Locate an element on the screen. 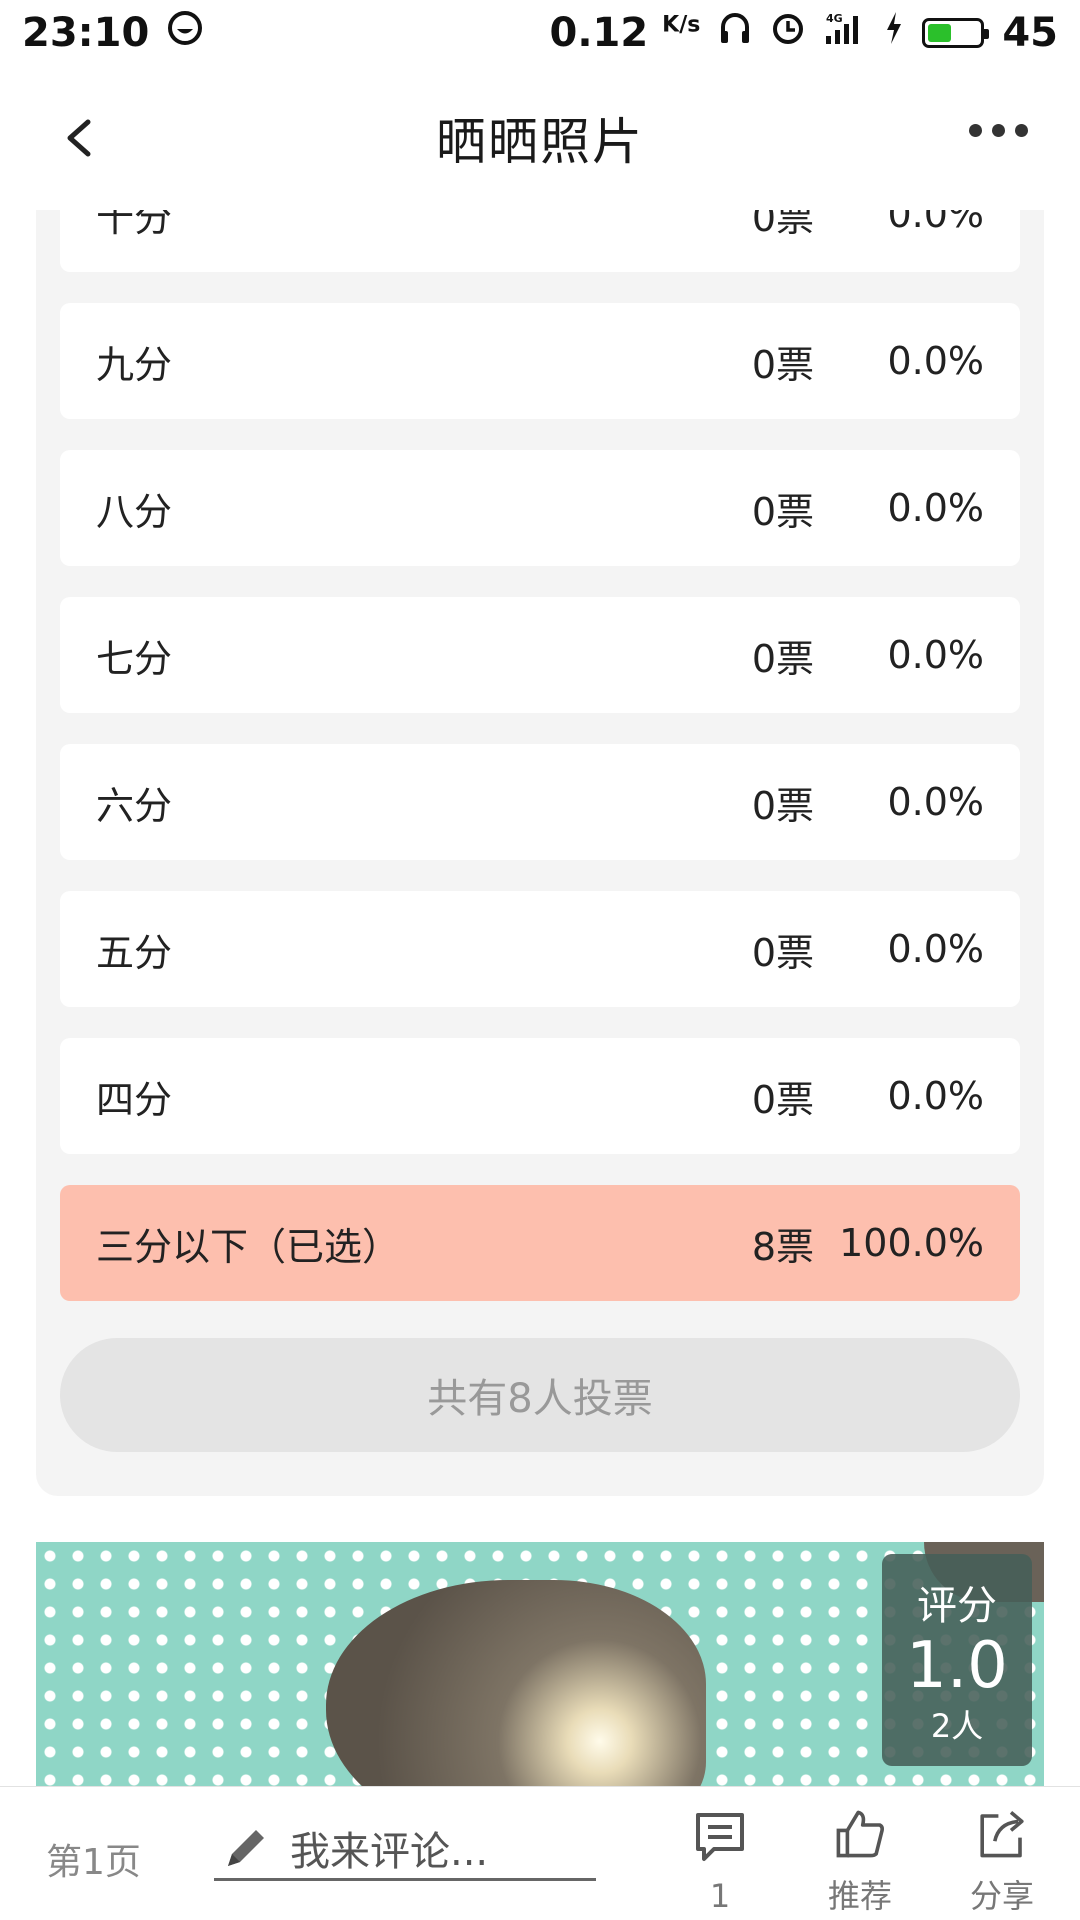 Image resolution: width=1080 pixels, height=1920 pixels. score-badge: 评分 1.0 2人 is located at coordinates (957, 1660).